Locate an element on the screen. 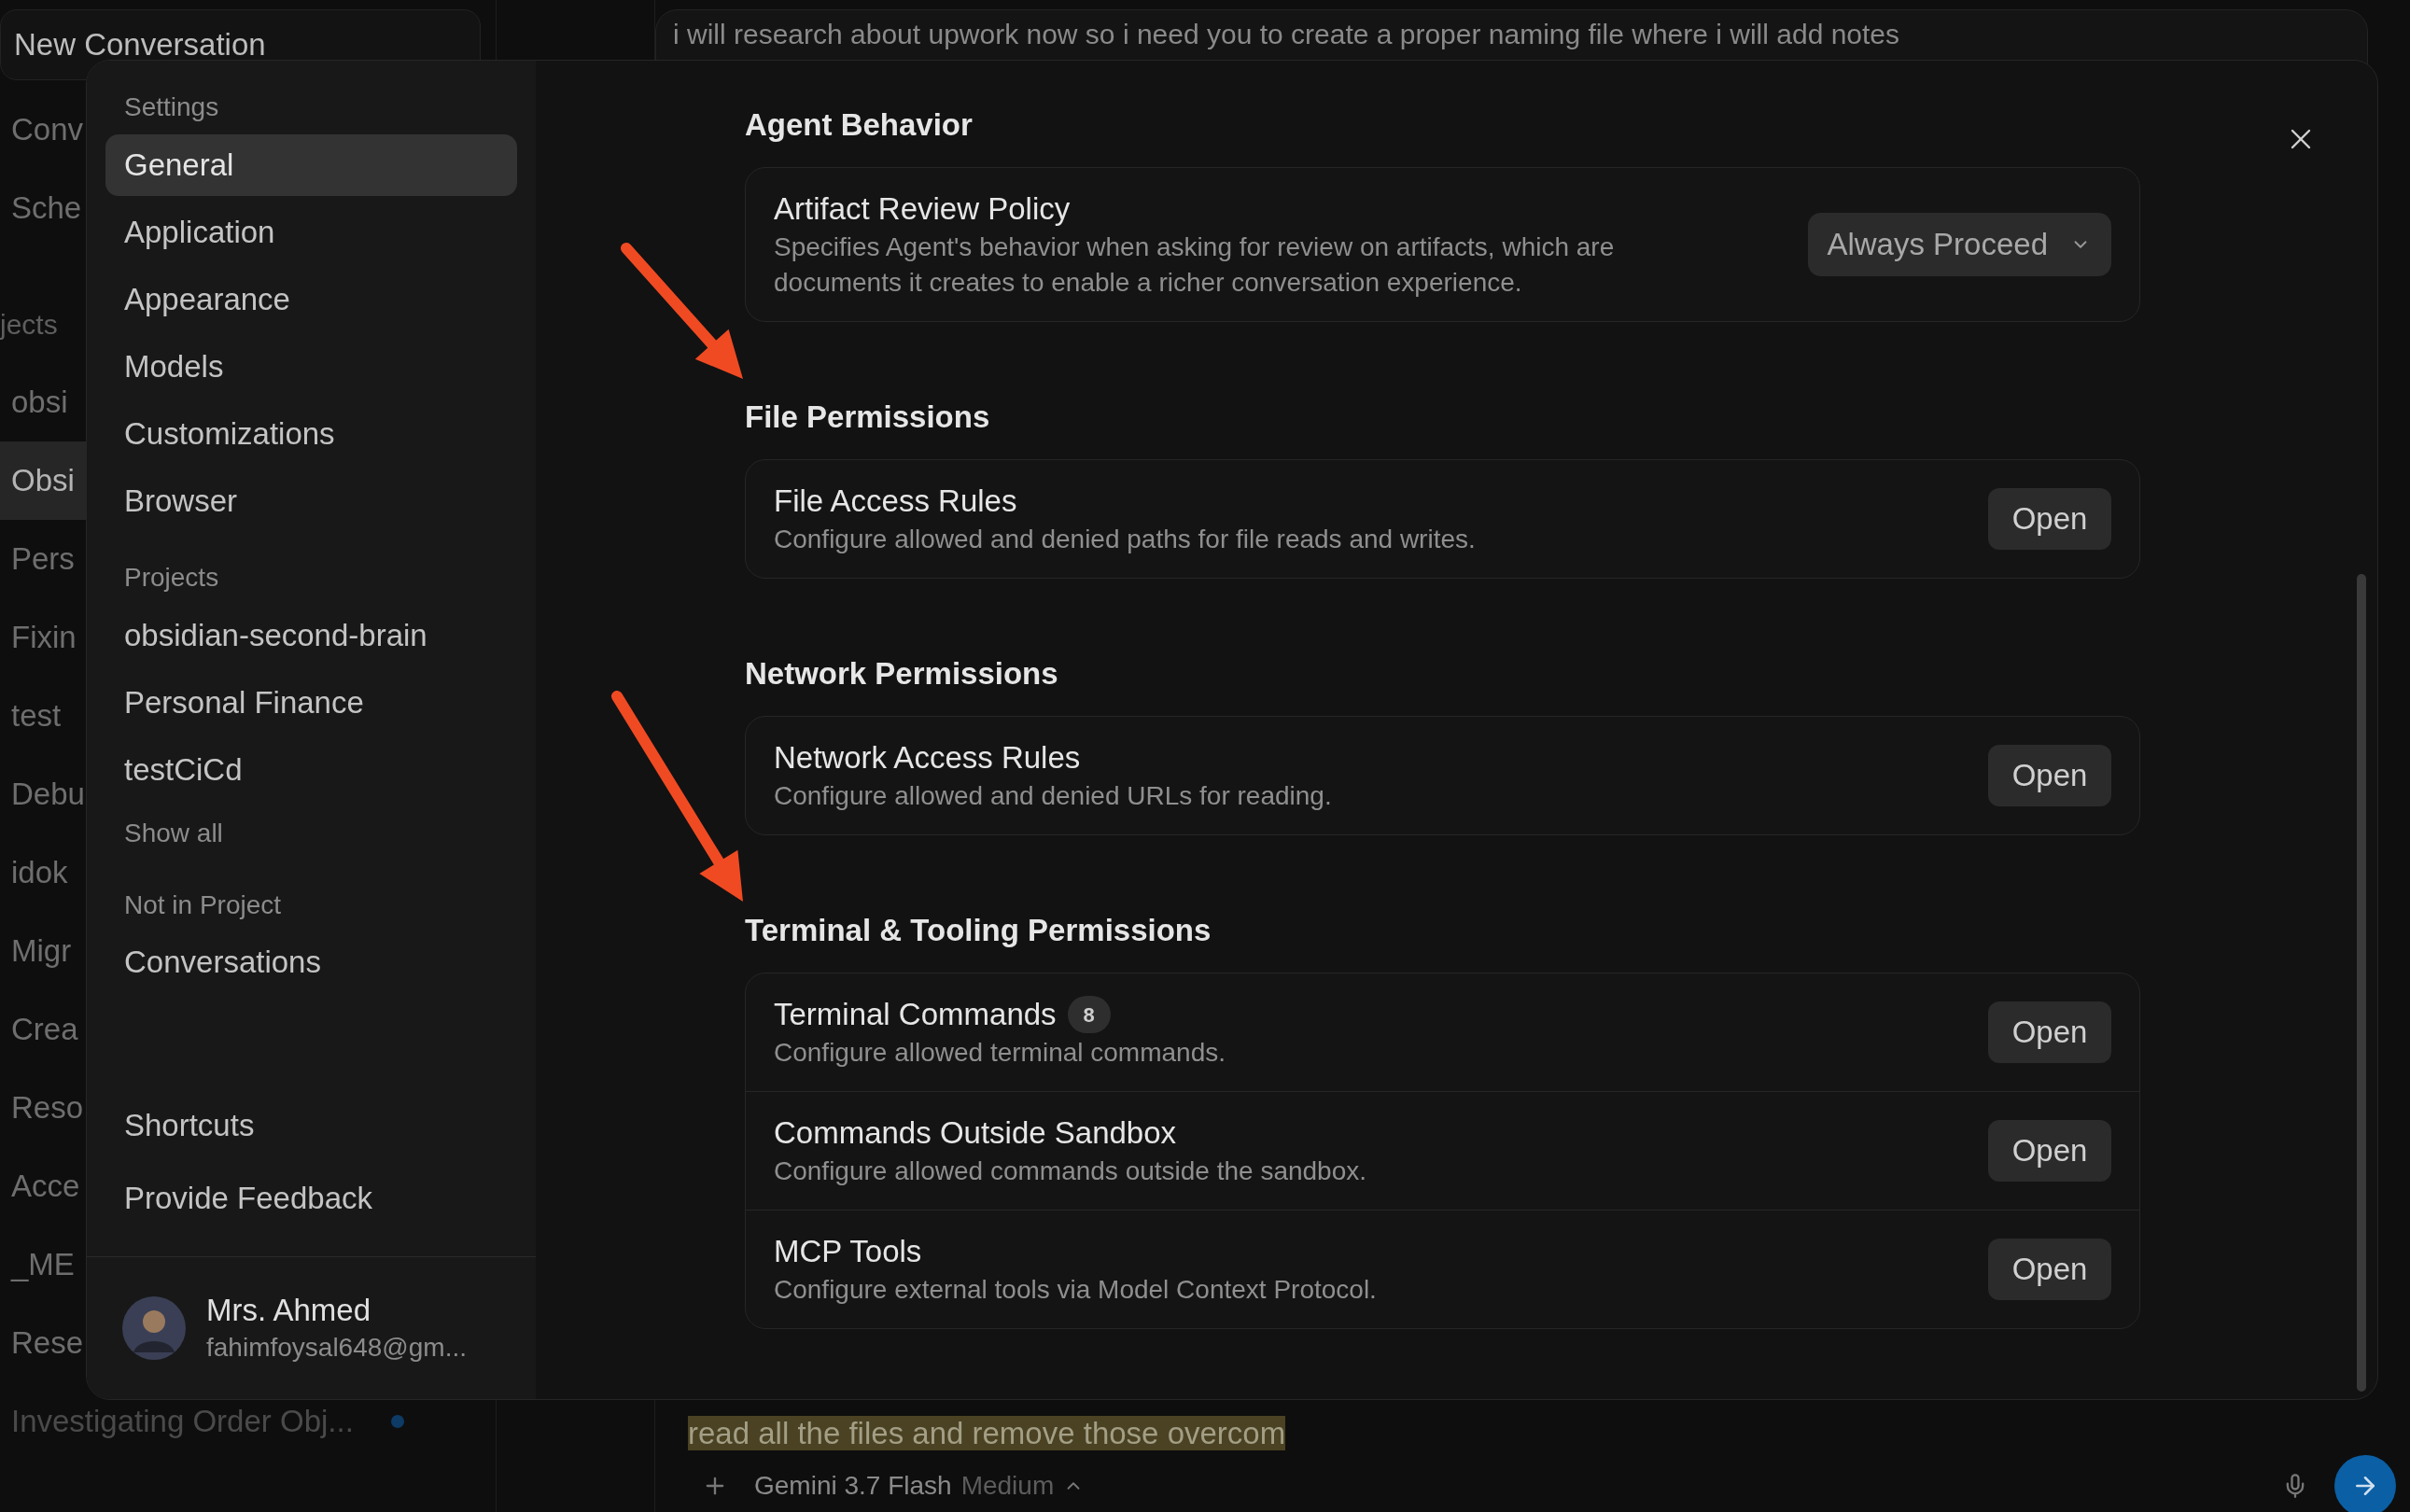 This screenshot has width=2410, height=1512. settings-heading: Settings is located at coordinates (171, 107).